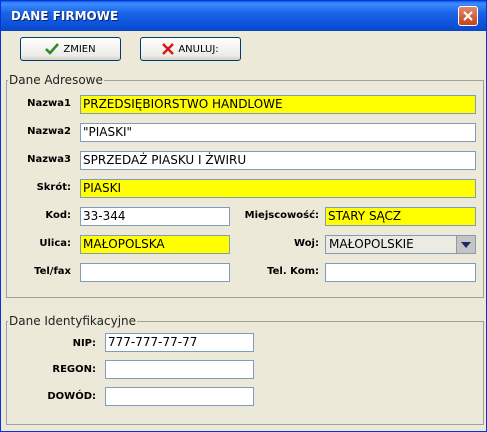 The height and width of the screenshot is (432, 487). What do you see at coordinates (73, 321) in the screenshot?
I see `ident-legend: Dane Identyfikacyjne` at bounding box center [73, 321].